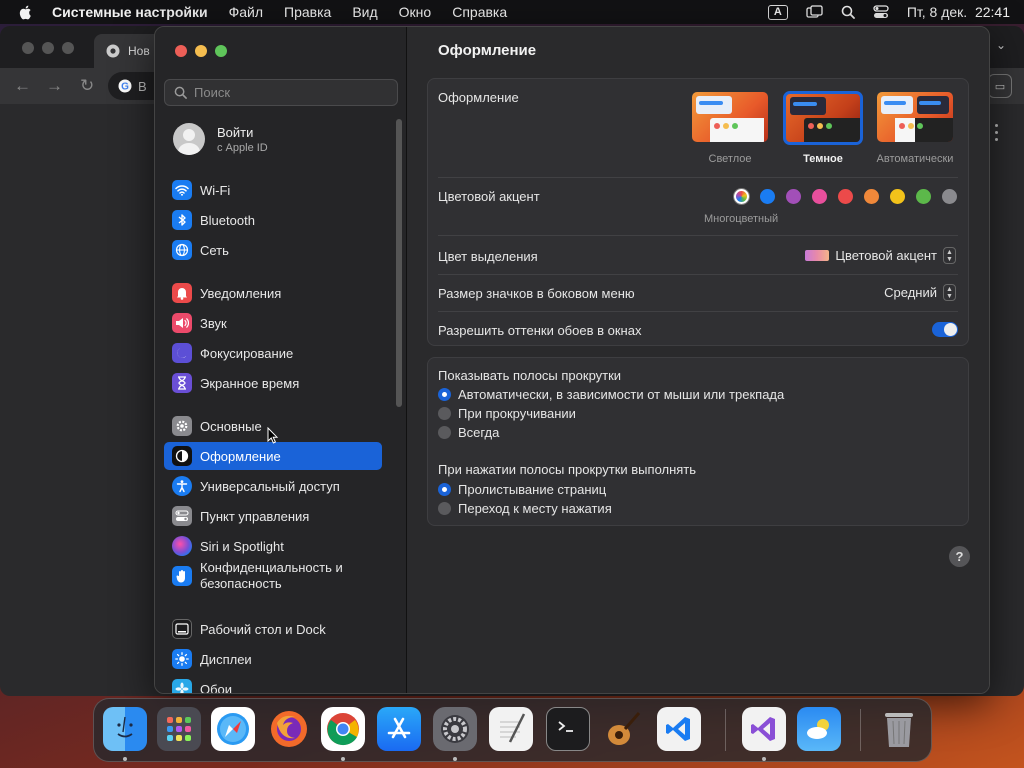 Image resolution: width=1024 pixels, height=768 pixels. What do you see at coordinates (273, 684) in the screenshot?
I see `sidebar-item-wallpaper: Обои` at bounding box center [273, 684].